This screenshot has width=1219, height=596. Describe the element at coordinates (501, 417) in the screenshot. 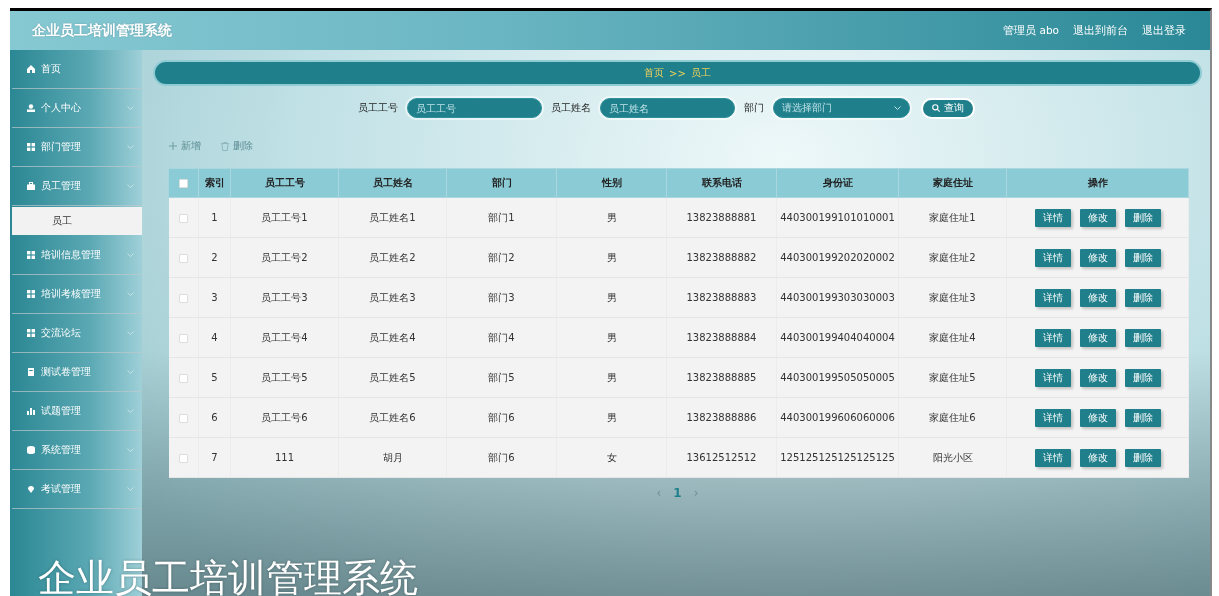

I see `table-cell: 部门6` at that location.